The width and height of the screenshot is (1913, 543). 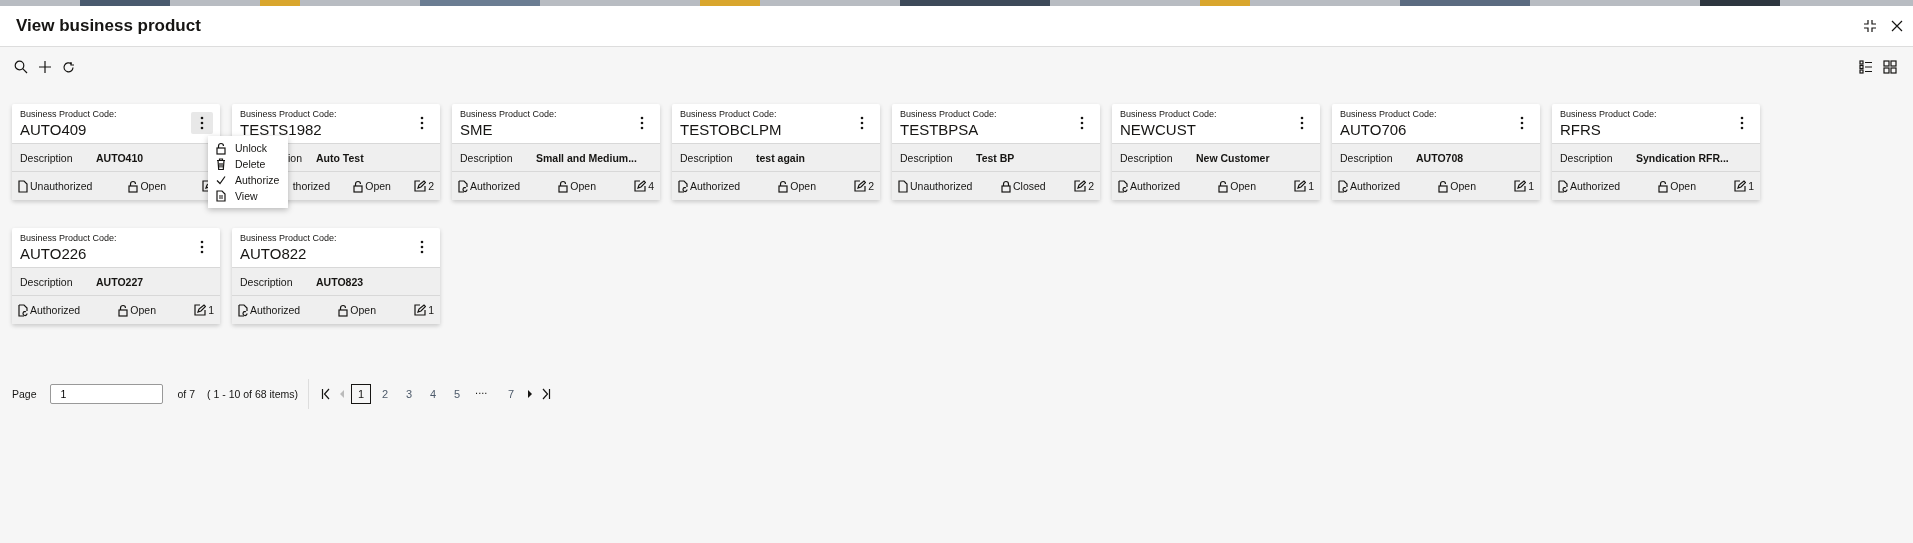 What do you see at coordinates (409, 394) in the screenshot?
I see `page-button: 3` at bounding box center [409, 394].